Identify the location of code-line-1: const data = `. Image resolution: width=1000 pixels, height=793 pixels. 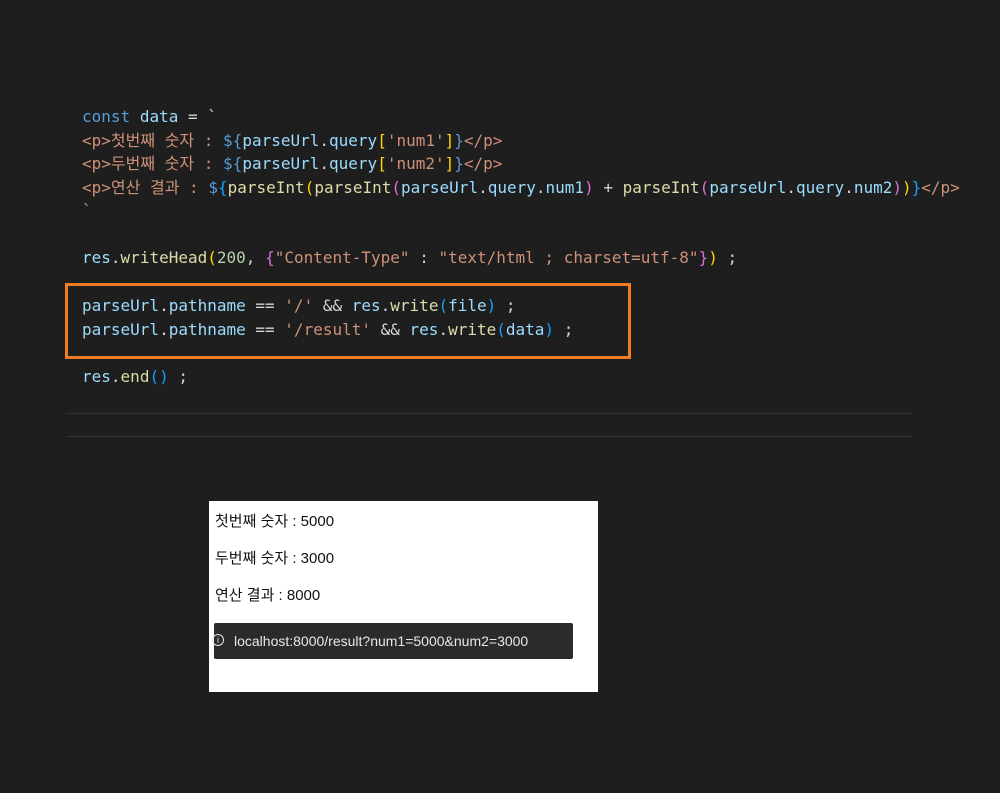
(149, 116).